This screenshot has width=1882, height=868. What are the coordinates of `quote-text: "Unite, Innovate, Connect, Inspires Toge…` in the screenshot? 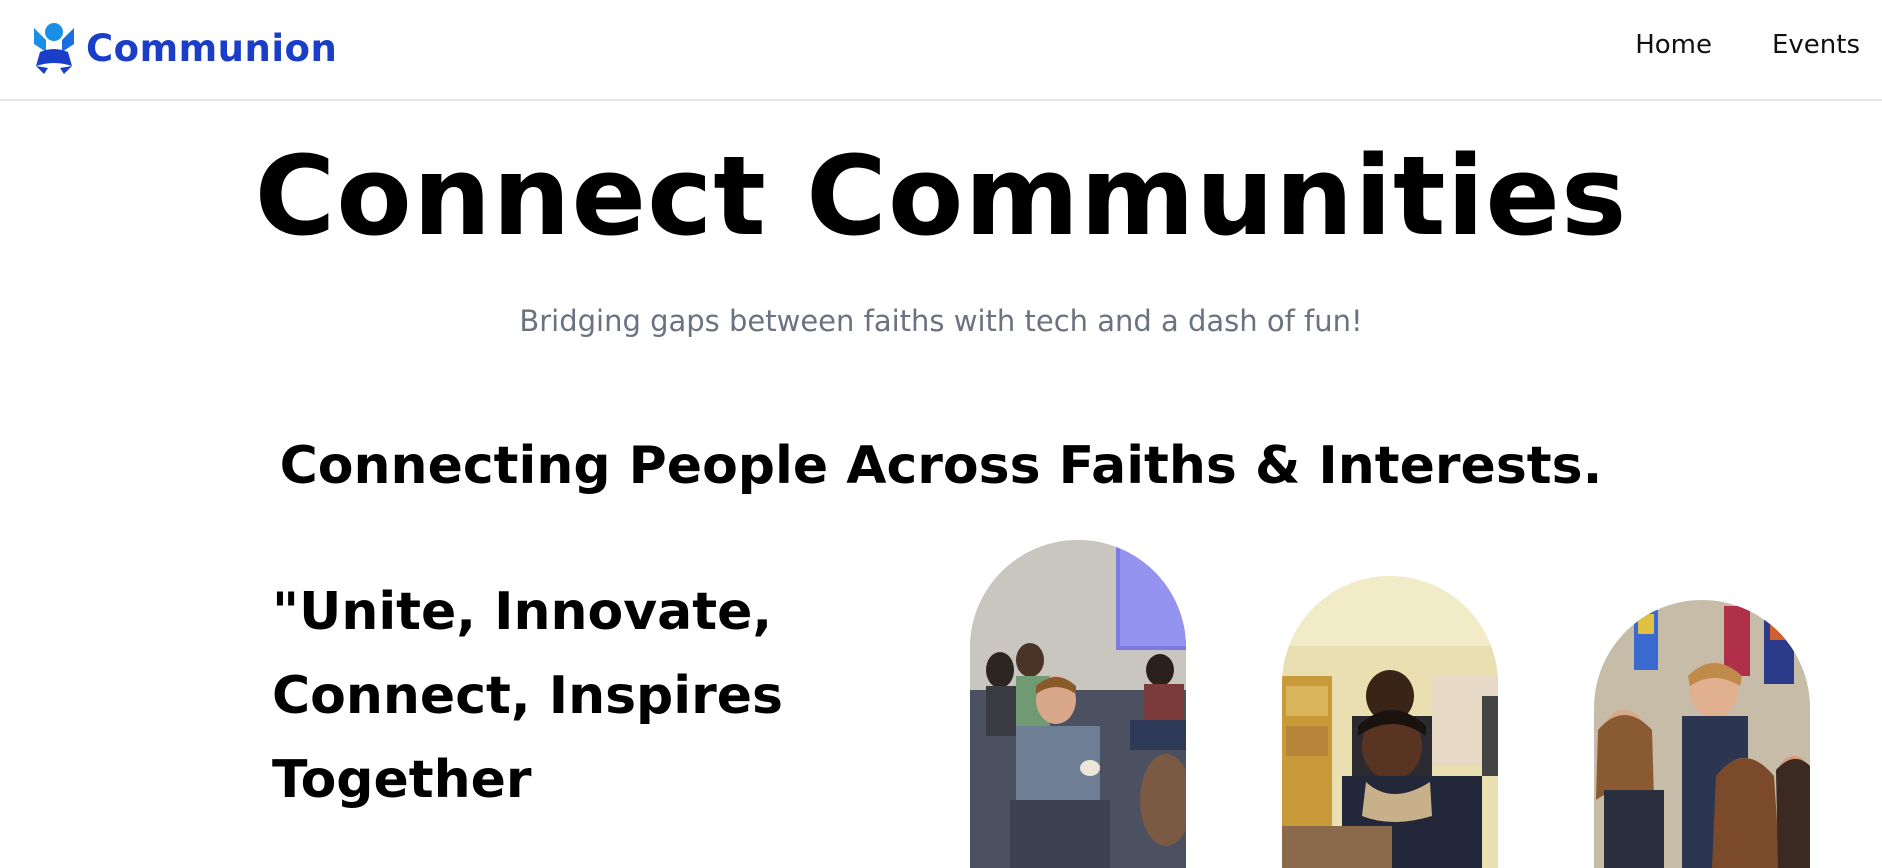 It's located at (527, 696).